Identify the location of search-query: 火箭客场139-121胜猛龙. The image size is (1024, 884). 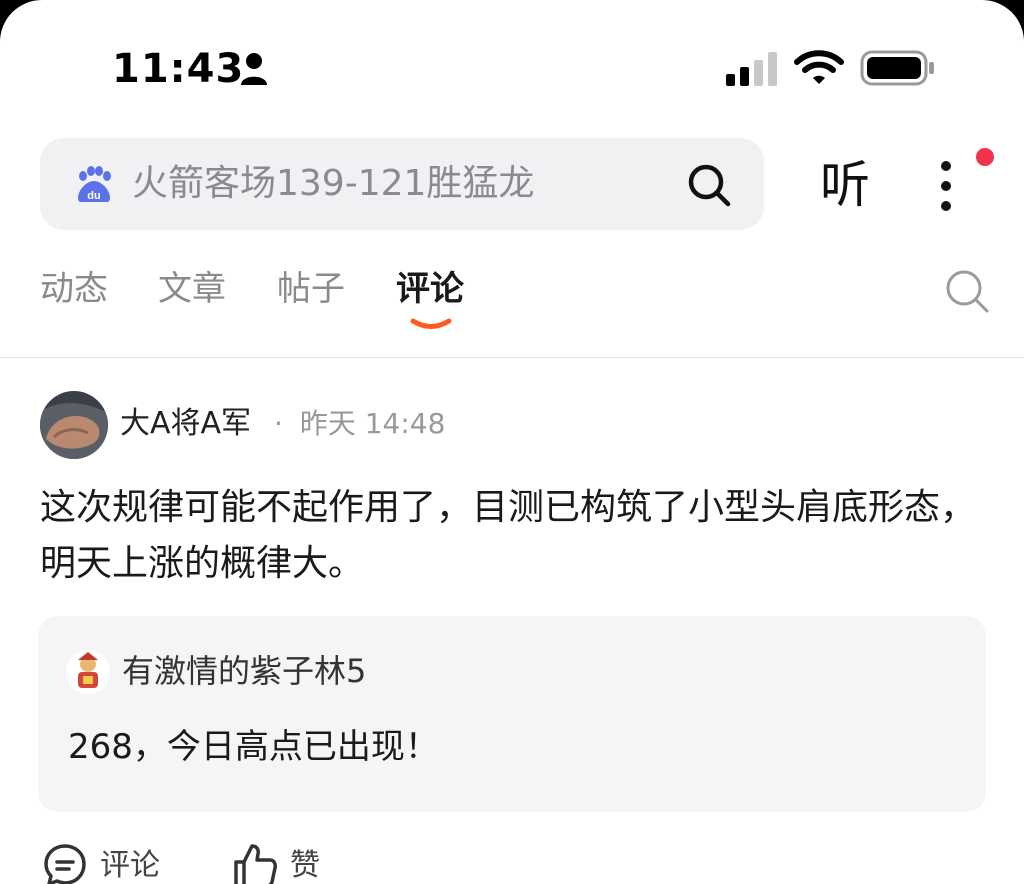
(333, 184).